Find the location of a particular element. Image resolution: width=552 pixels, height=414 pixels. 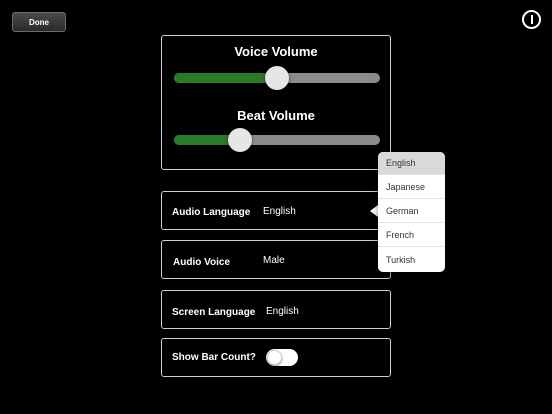

voice-volume-label: Voice Volume is located at coordinates (276, 51).